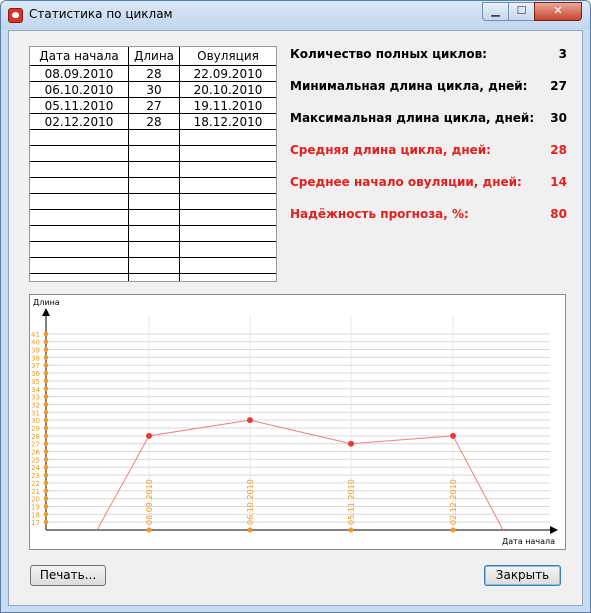  I want to click on y-tick-label: 23, so click(35, 476).